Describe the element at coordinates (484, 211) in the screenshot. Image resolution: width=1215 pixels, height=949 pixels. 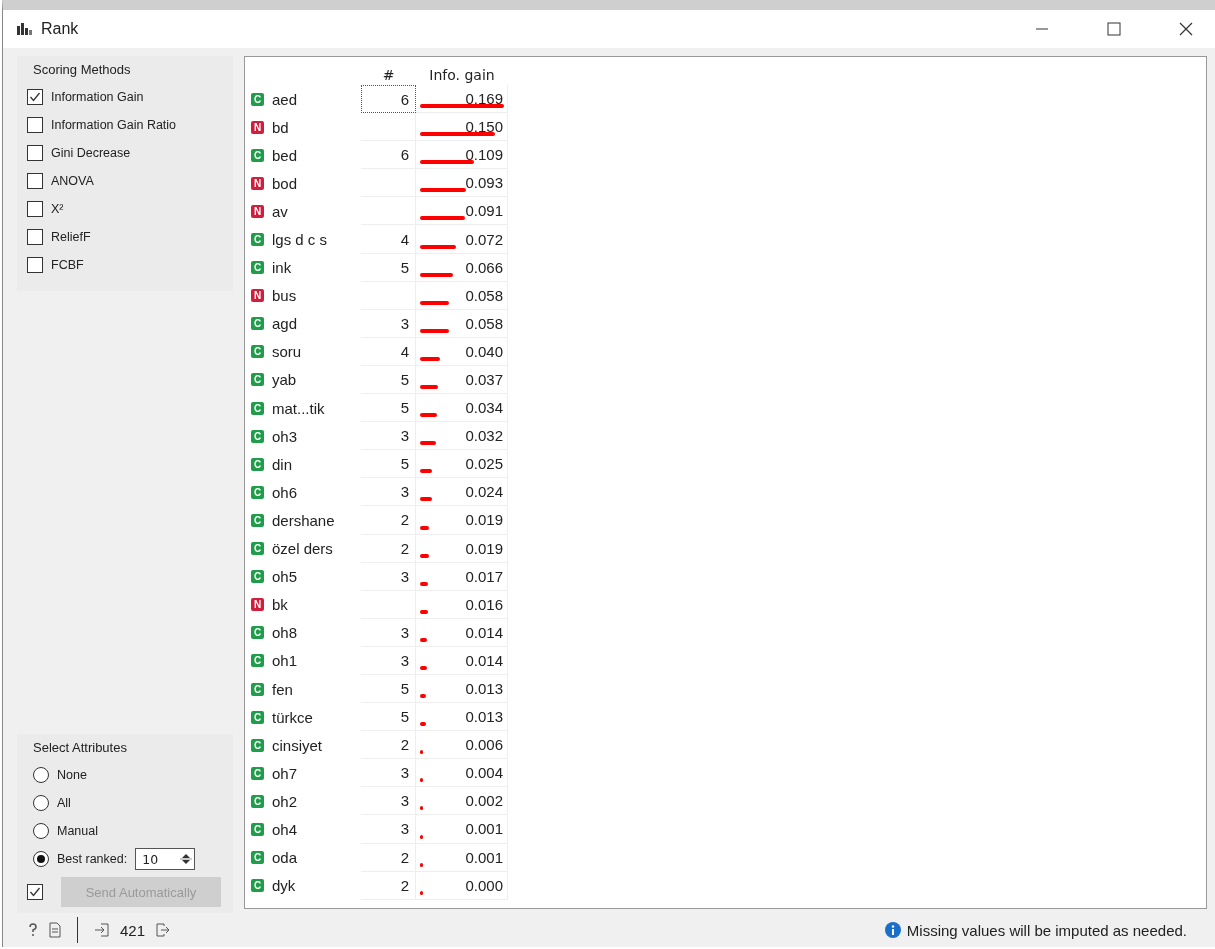
I see `score-value: 0.091` at that location.